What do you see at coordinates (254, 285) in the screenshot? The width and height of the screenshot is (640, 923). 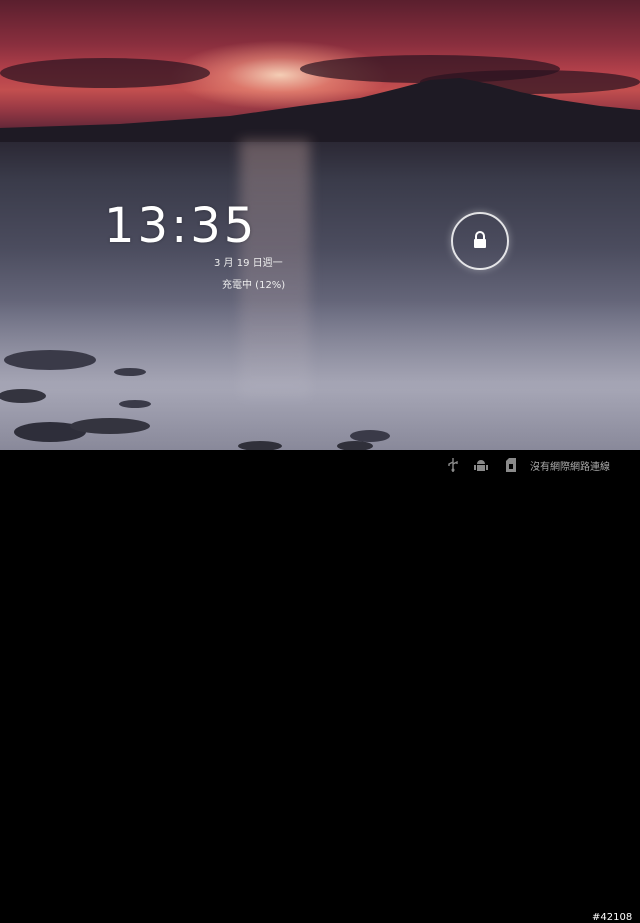 I see `charging-status: 充電中 (12%)` at bounding box center [254, 285].